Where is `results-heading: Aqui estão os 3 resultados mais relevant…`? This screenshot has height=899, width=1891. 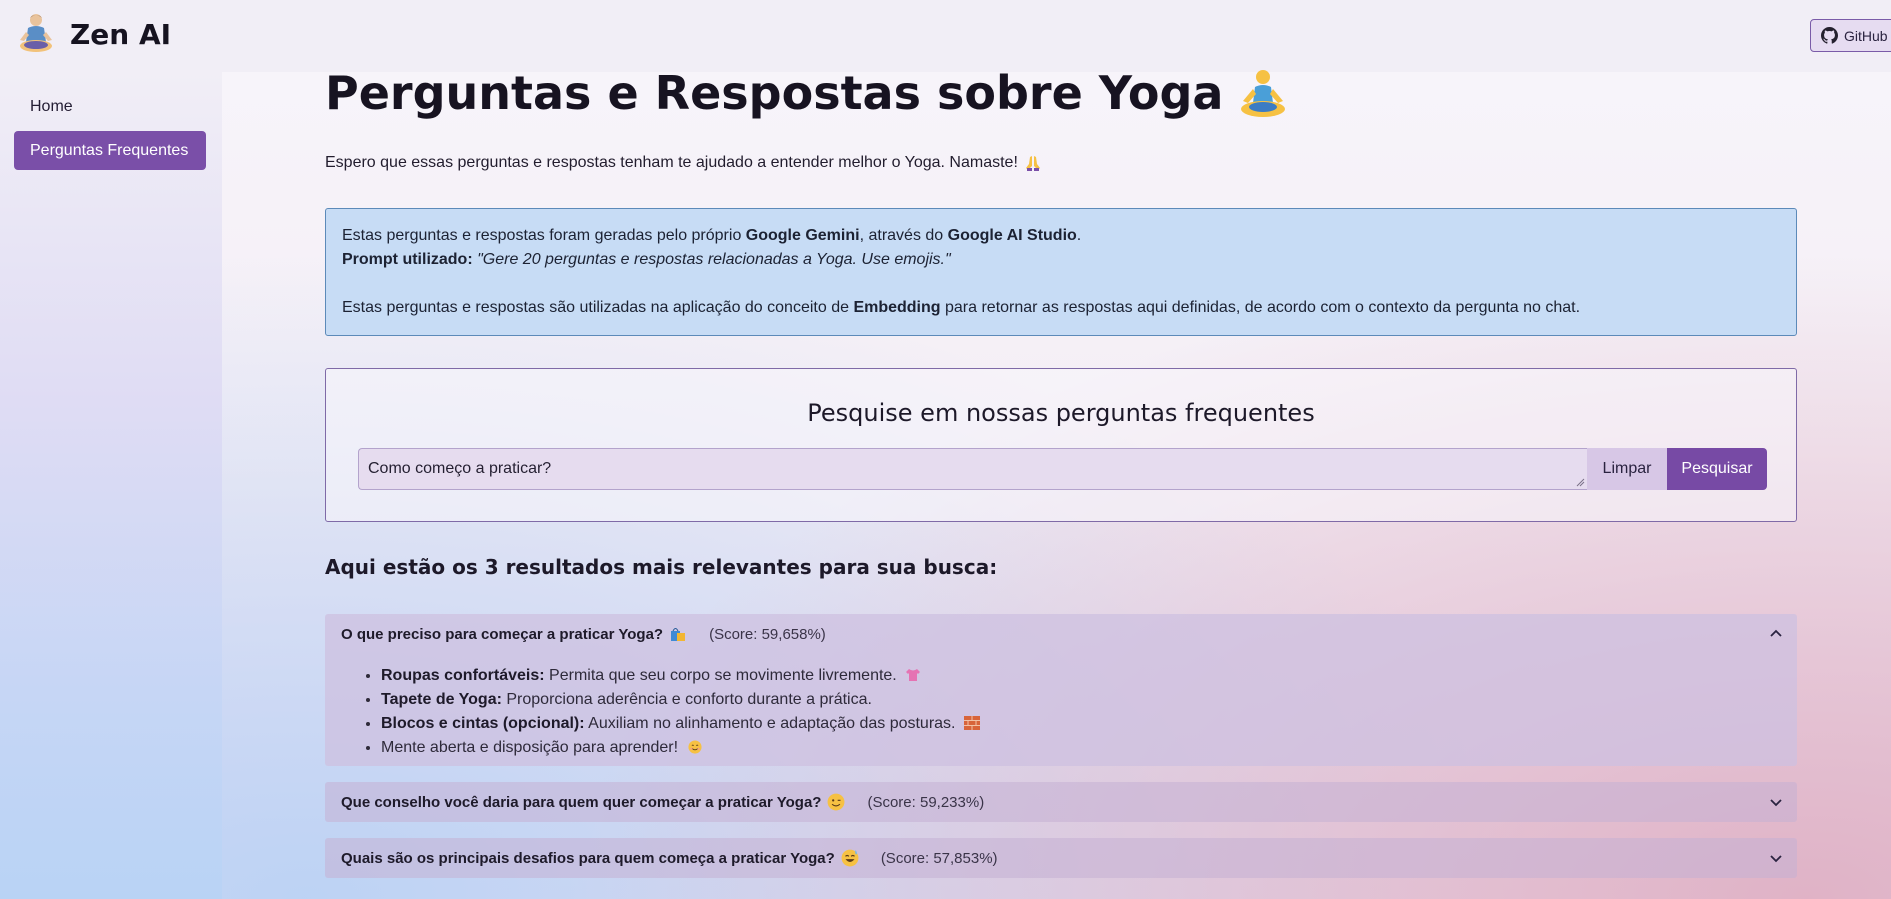 results-heading: Aqui estão os 3 resultados mais relevant… is located at coordinates (661, 567).